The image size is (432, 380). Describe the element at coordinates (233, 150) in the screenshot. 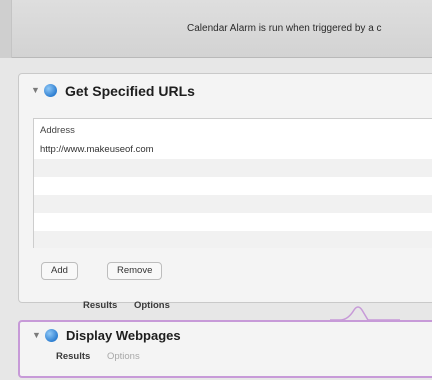

I see `table-row: http://www.makeuseof.com` at that location.